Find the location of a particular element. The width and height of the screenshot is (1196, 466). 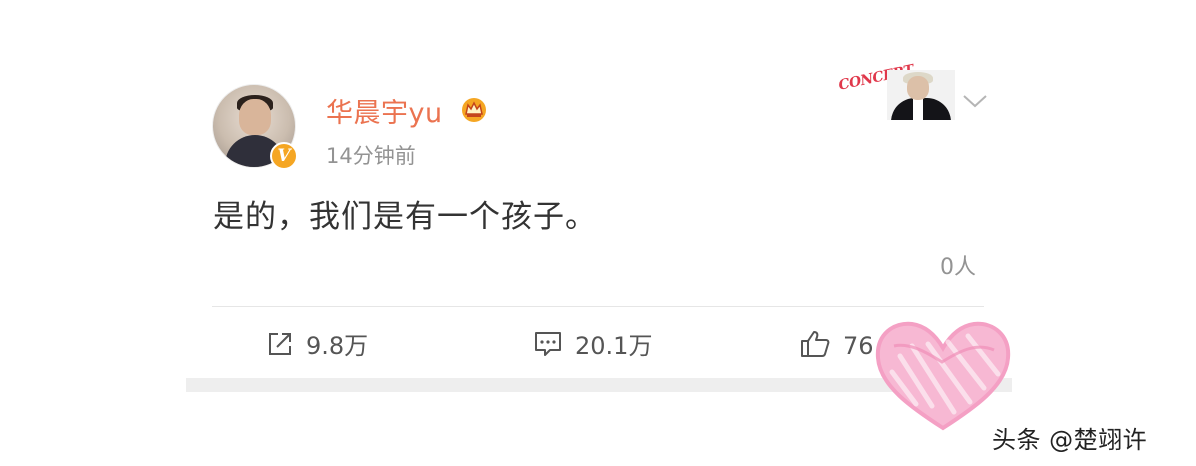

banner-image is located at coordinates (921, 95).